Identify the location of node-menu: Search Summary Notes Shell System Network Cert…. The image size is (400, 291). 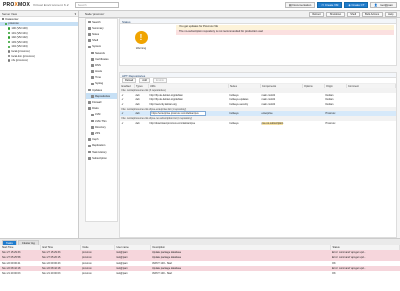
(101, 120).